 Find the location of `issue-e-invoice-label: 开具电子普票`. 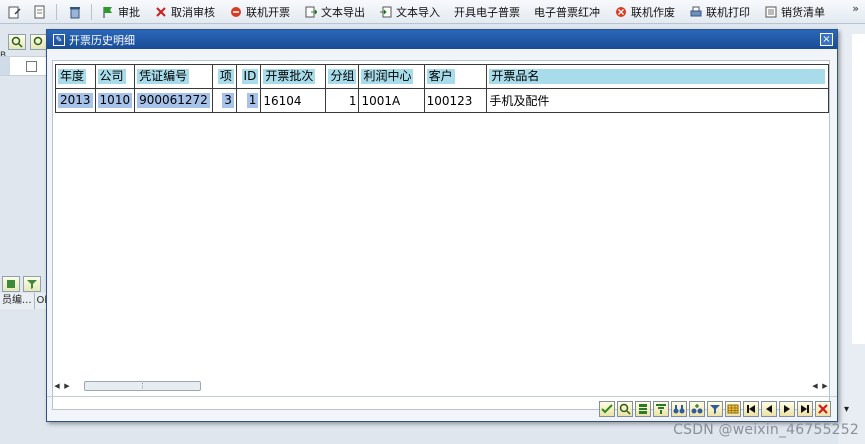

issue-e-invoice-label: 开具电子普票 is located at coordinates (487, 12).